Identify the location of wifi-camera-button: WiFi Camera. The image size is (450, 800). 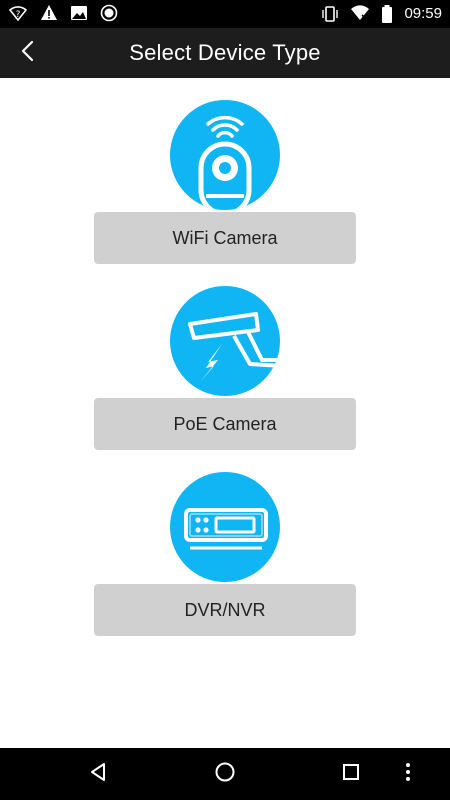
(225, 238).